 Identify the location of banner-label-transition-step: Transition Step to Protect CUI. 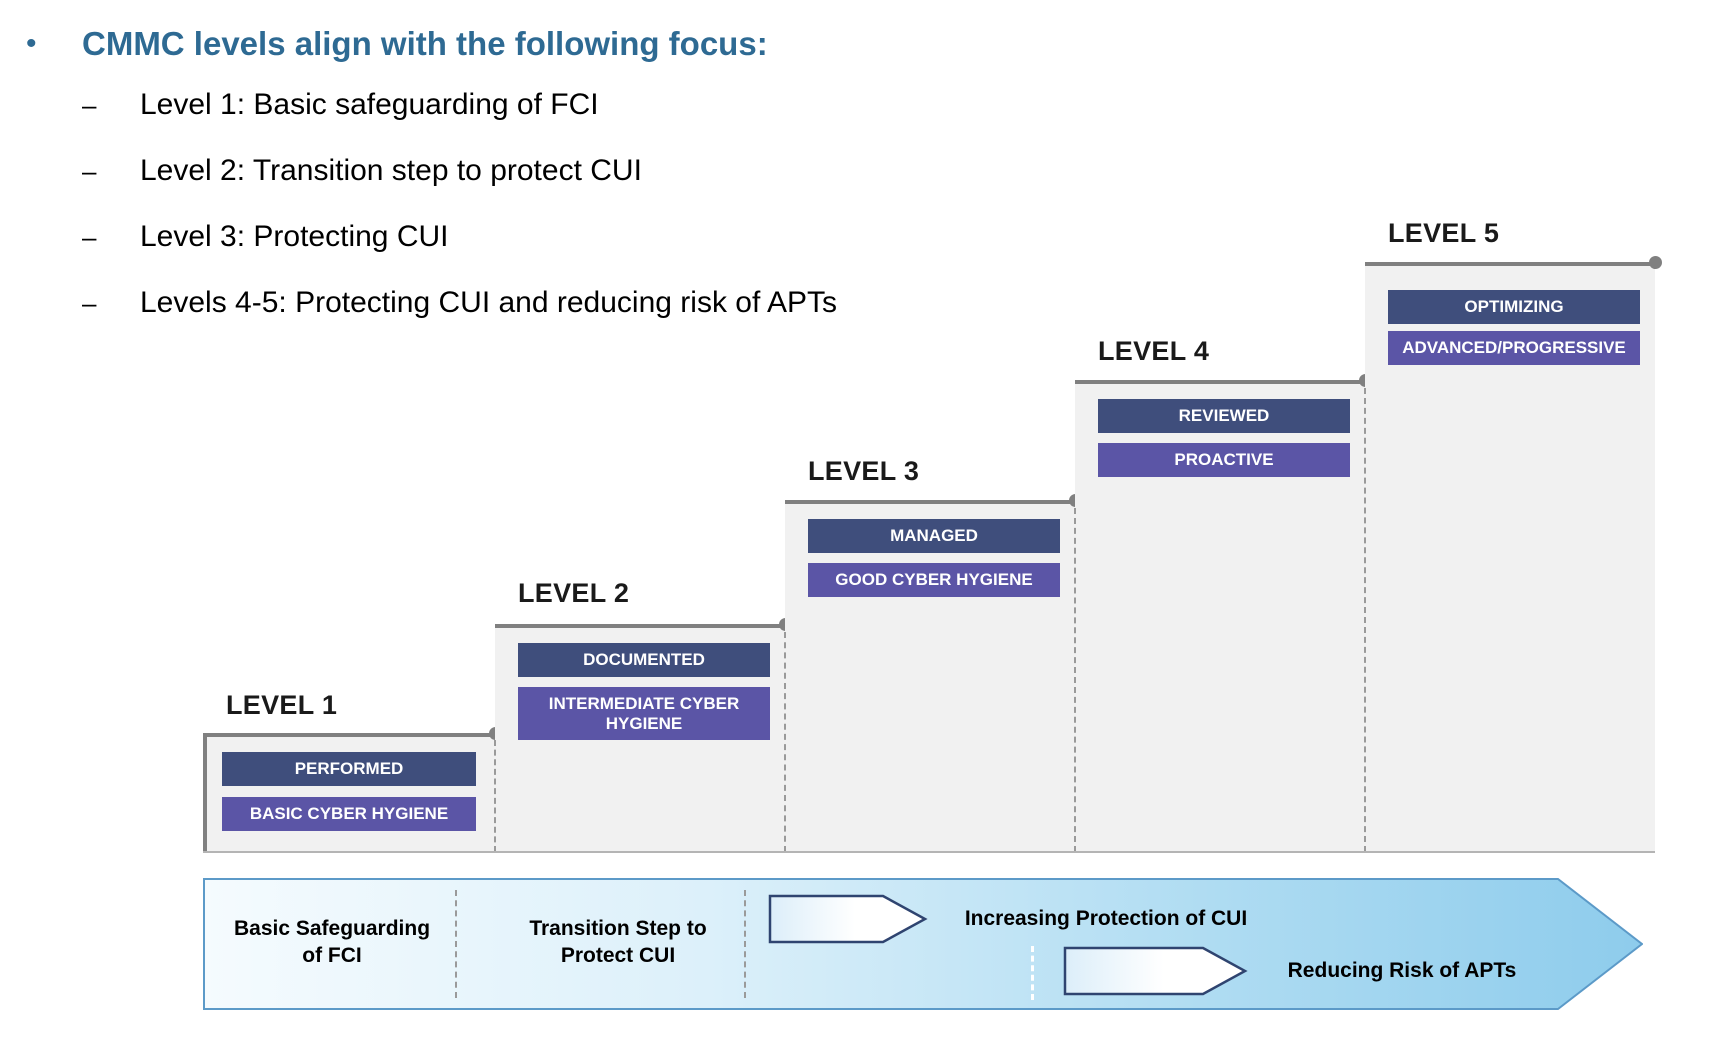
(618, 942).